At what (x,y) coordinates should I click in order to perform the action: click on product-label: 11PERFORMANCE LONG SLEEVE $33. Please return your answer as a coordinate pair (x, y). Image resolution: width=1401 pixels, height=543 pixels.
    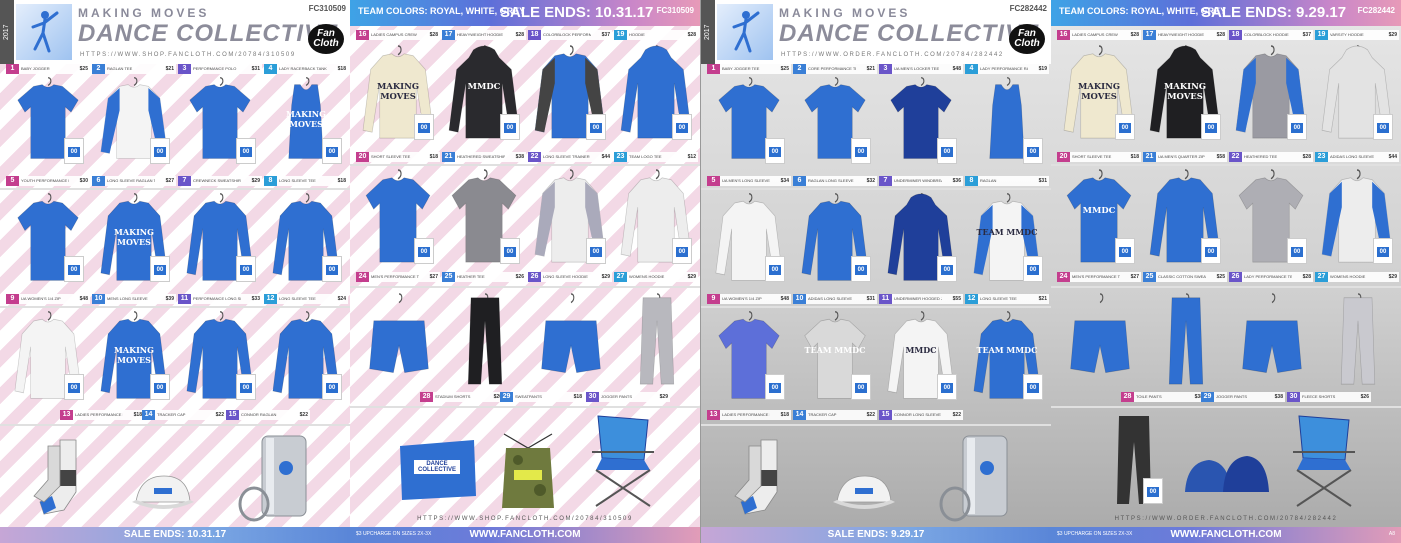
    Looking at the image, I should click on (220, 299).